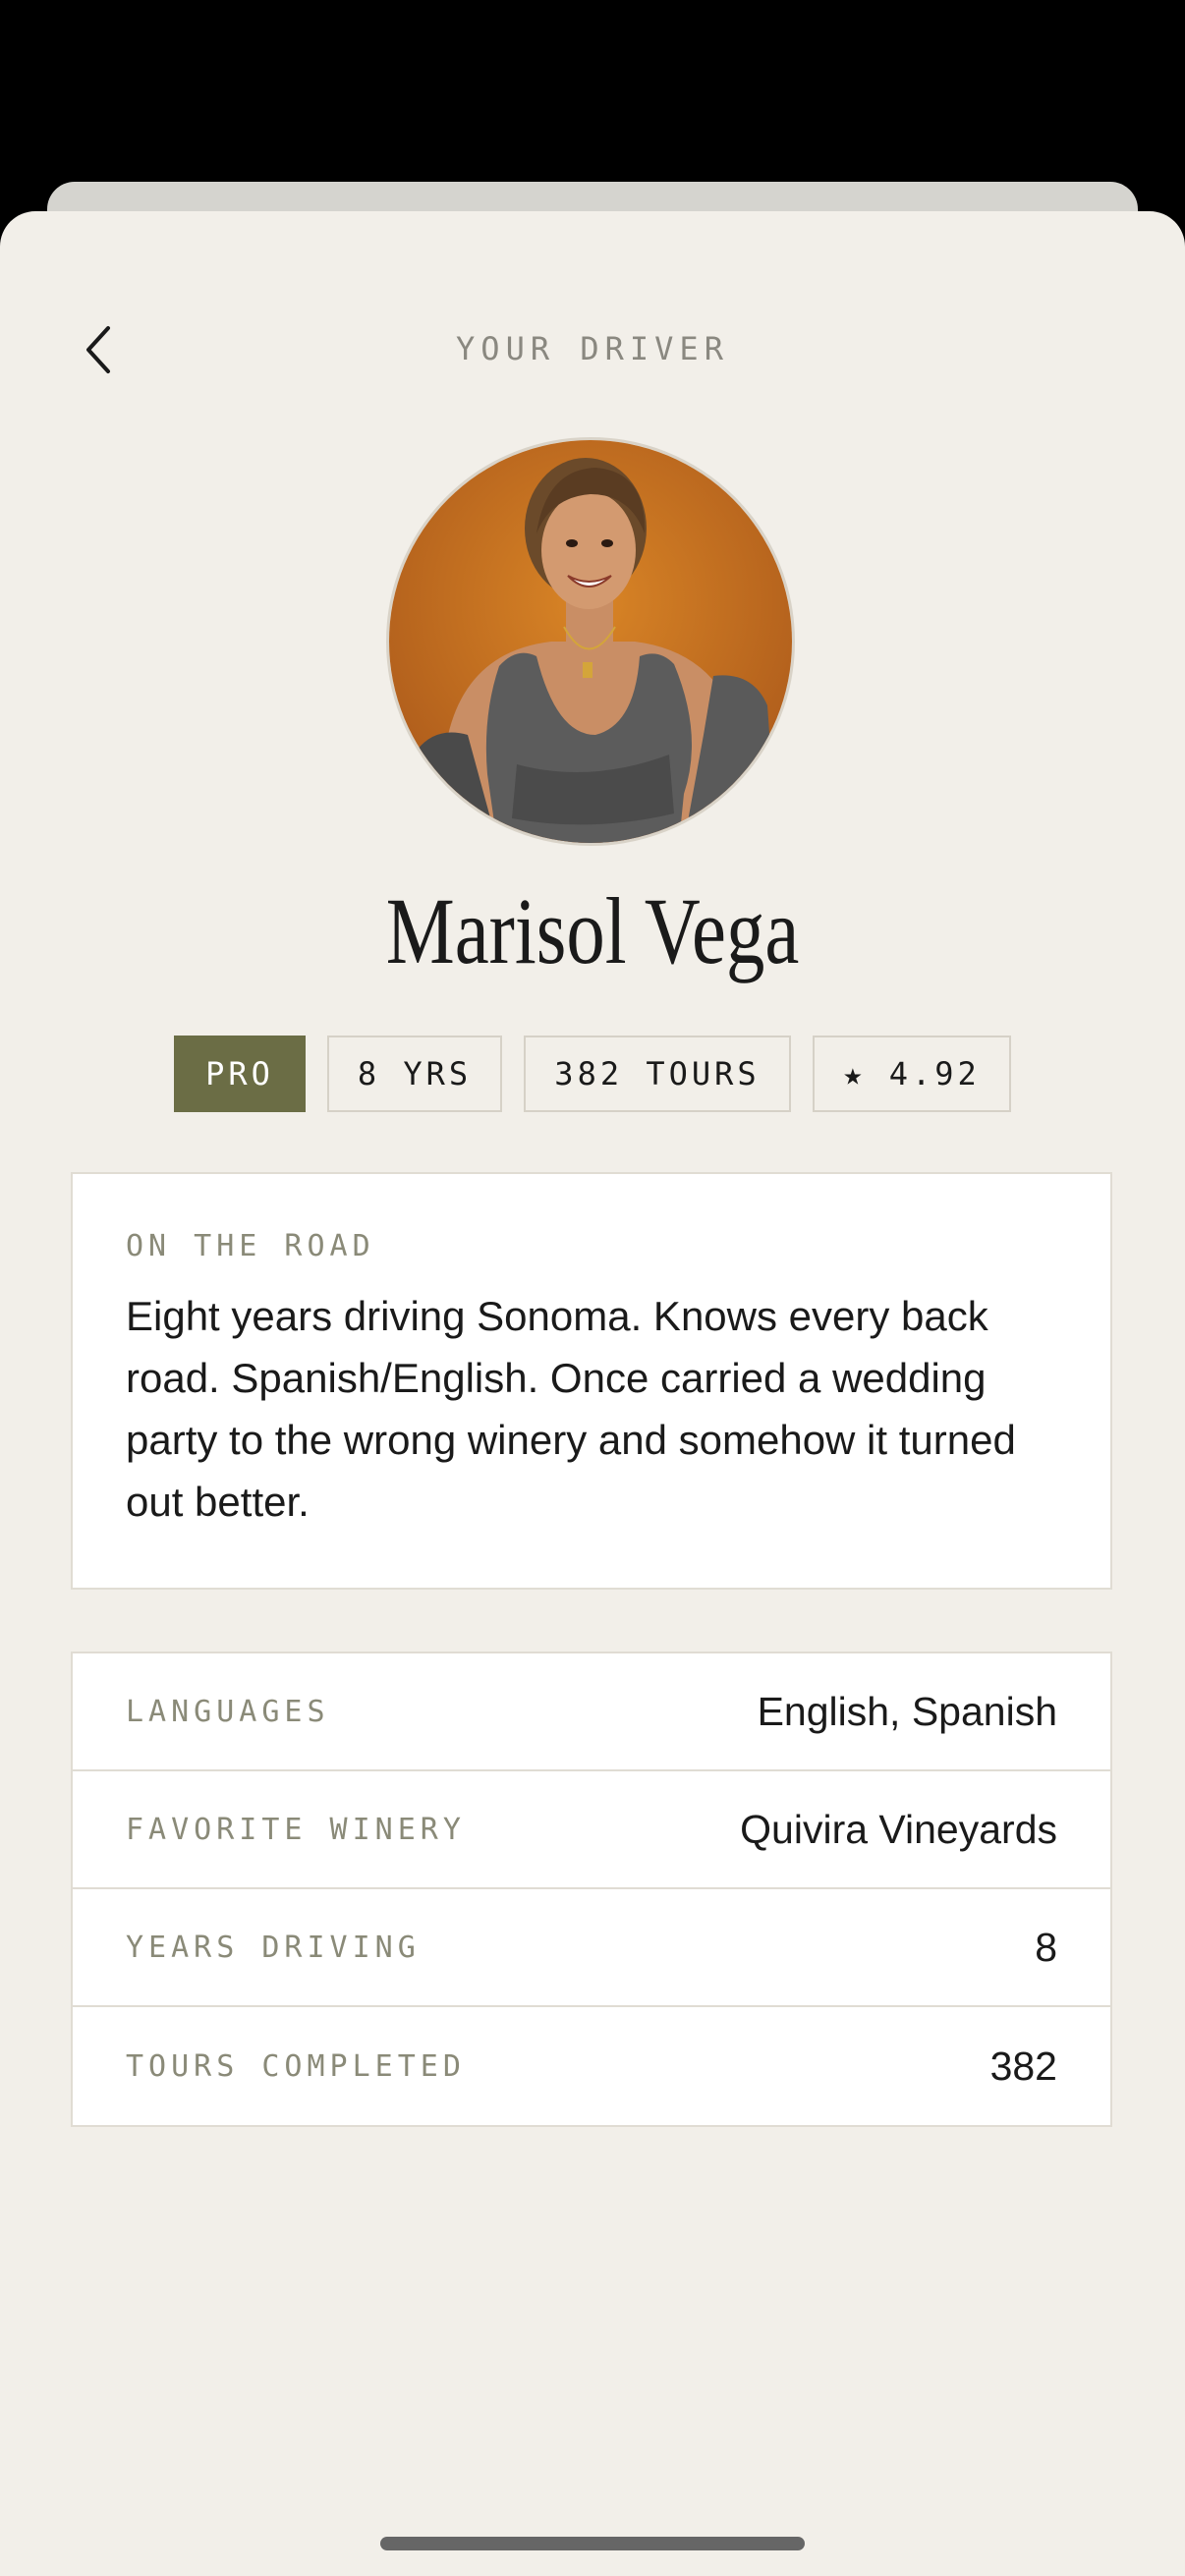 The image size is (1185, 2576). I want to click on stat-row-tours-completed: TOURS COMPLETED 382, so click(592, 2066).